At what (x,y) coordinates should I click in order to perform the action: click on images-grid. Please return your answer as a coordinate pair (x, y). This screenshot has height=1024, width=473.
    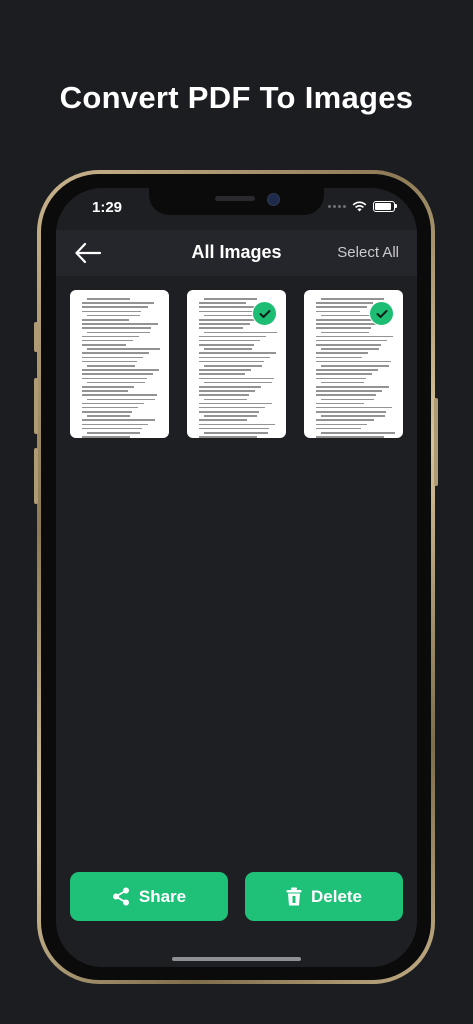
    Looking at the image, I should click on (236, 364).